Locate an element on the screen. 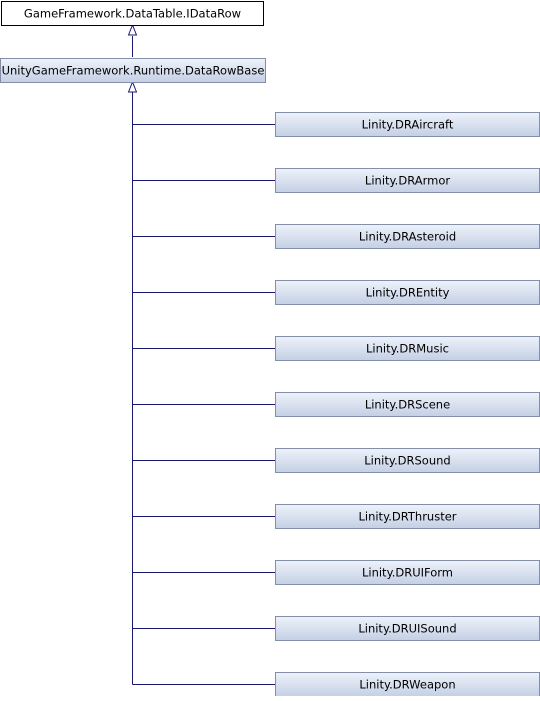 The width and height of the screenshot is (540, 701). derived-class-node: Linity.DRUISound is located at coordinates (407, 628).